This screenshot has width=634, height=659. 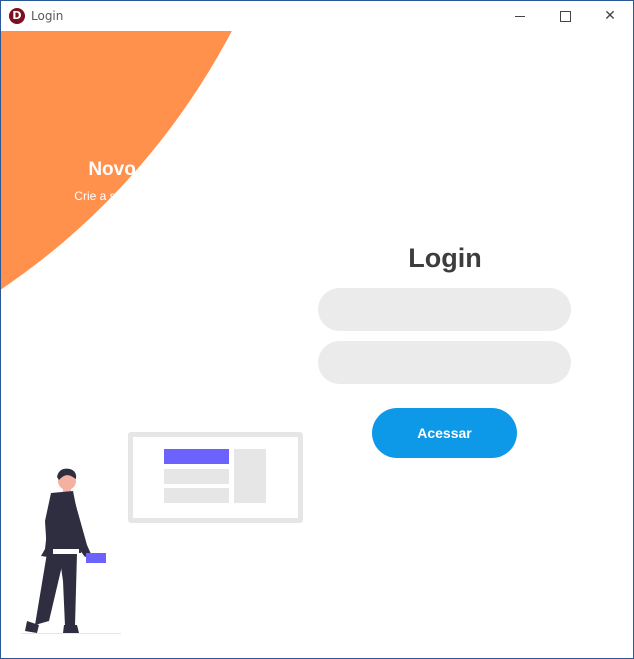 I want to click on screen-sidebar-block, so click(x=250, y=476).